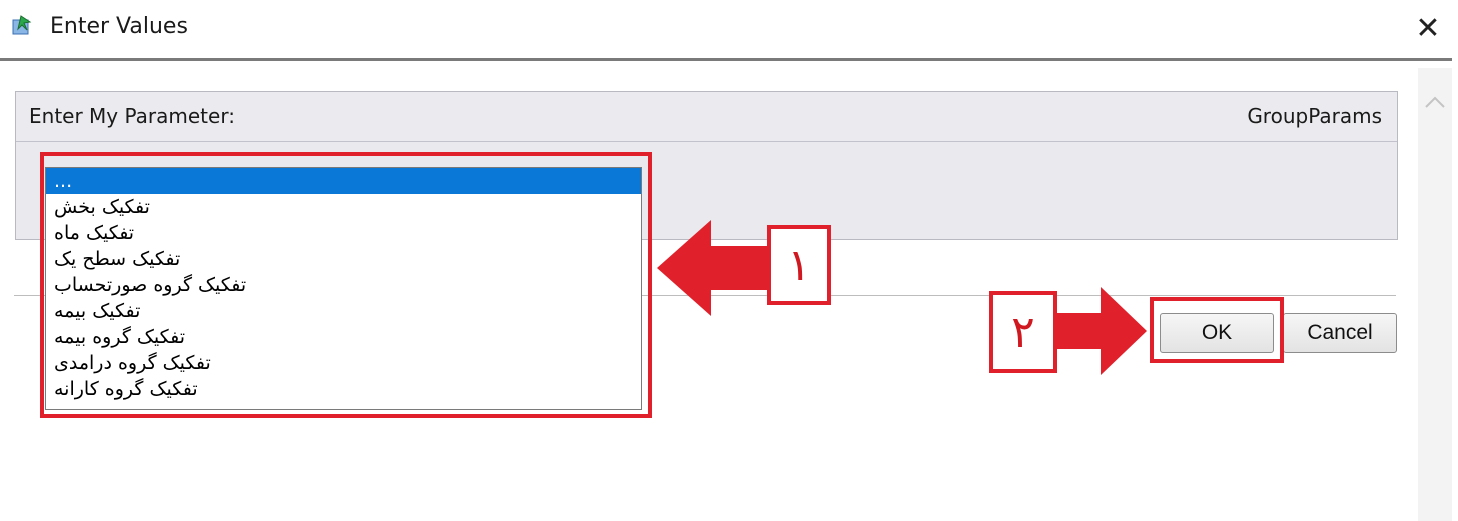 The image size is (1458, 521). Describe the element at coordinates (132, 116) in the screenshot. I see `parameter-label: Enter My Parameter:` at that location.